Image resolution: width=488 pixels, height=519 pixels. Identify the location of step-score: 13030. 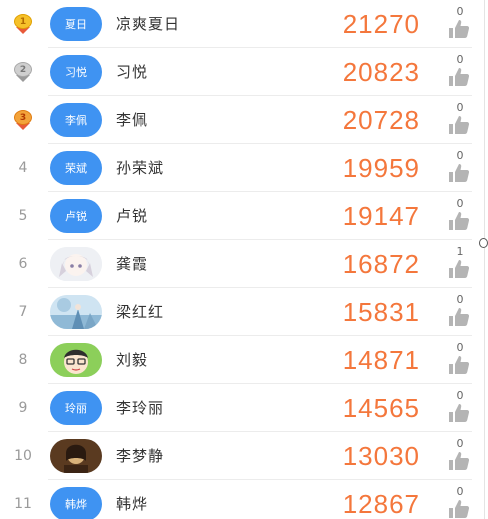
(381, 456).